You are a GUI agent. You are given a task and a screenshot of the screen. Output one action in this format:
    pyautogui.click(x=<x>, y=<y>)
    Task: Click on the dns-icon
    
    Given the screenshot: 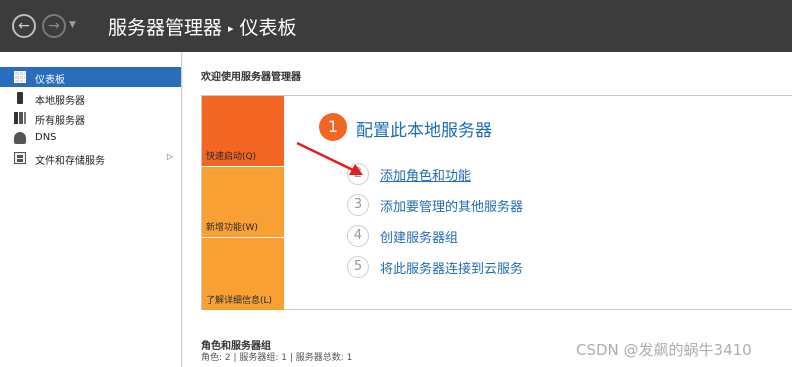 What is the action you would take?
    pyautogui.click(x=20, y=138)
    